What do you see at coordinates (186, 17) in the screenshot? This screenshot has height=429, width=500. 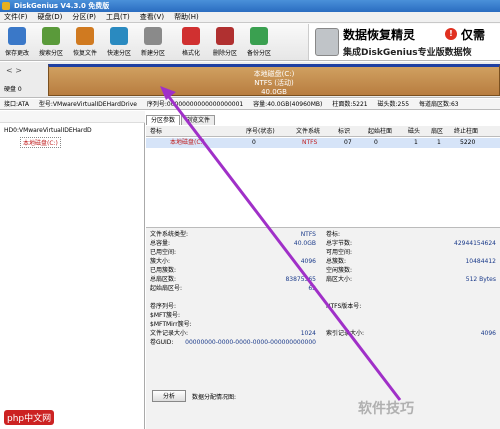 I see `menu-item-5: 帮助(H)` at bounding box center [186, 17].